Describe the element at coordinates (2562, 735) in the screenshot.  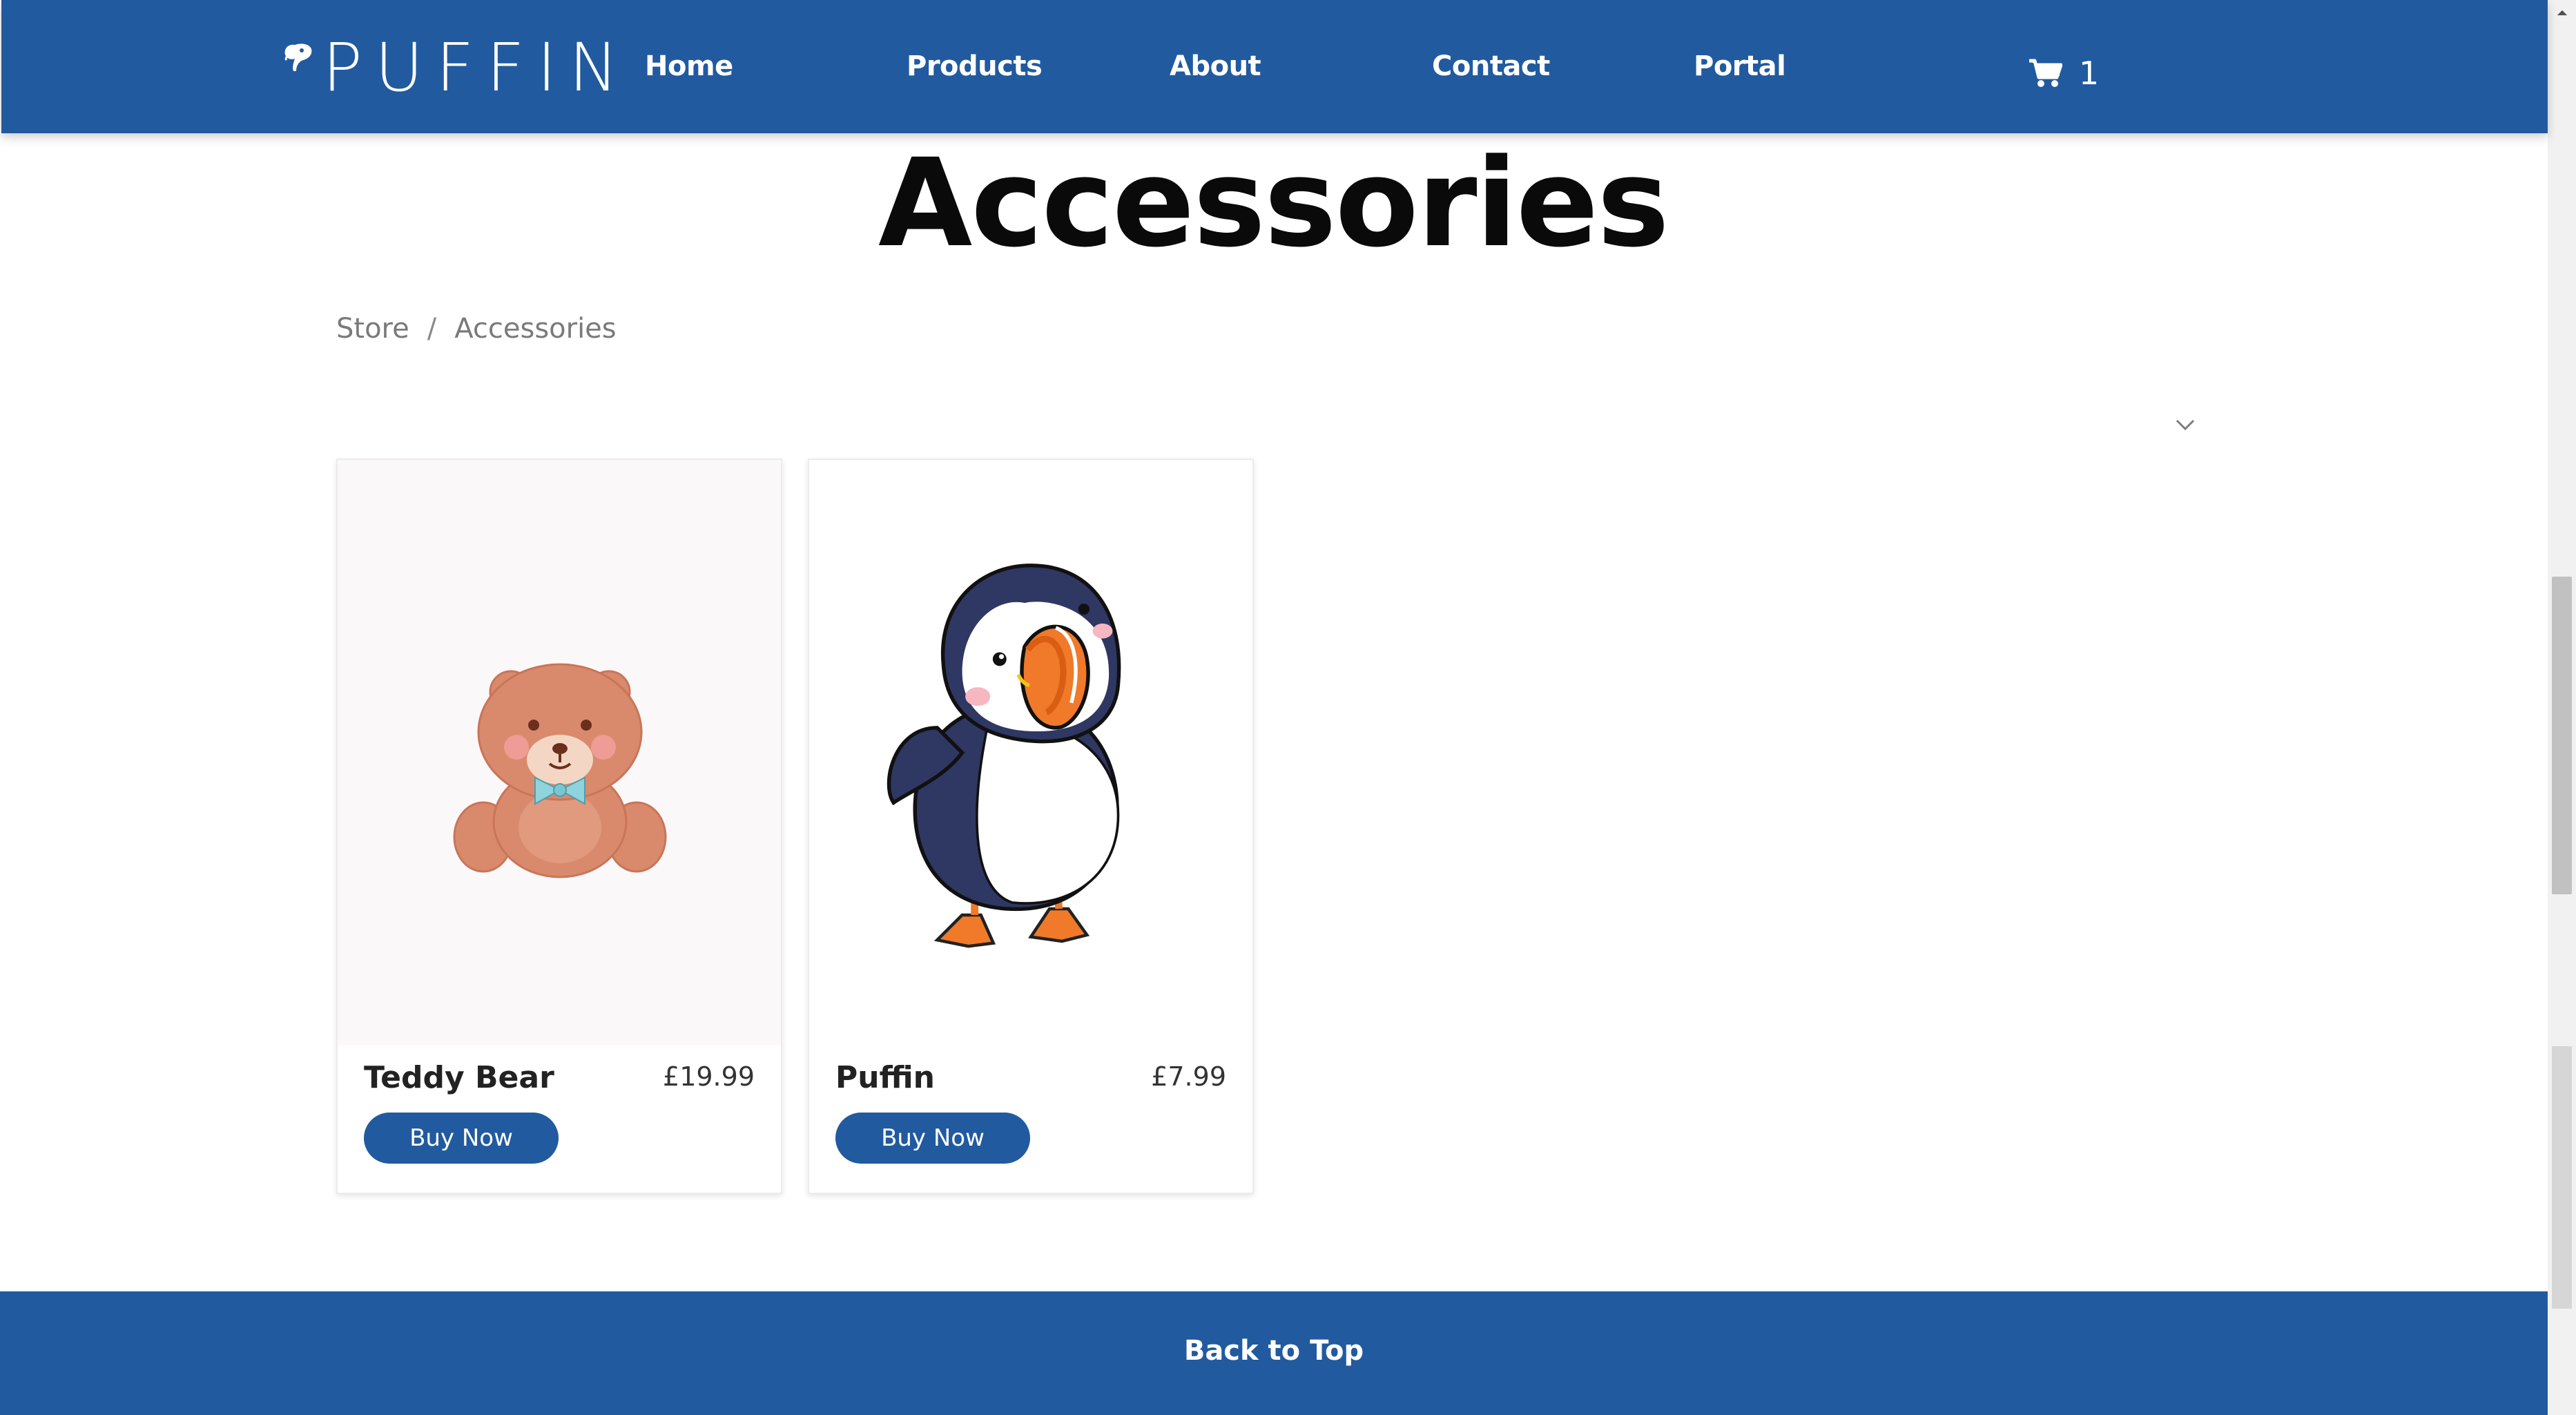
I see `scrollbar-thumb` at that location.